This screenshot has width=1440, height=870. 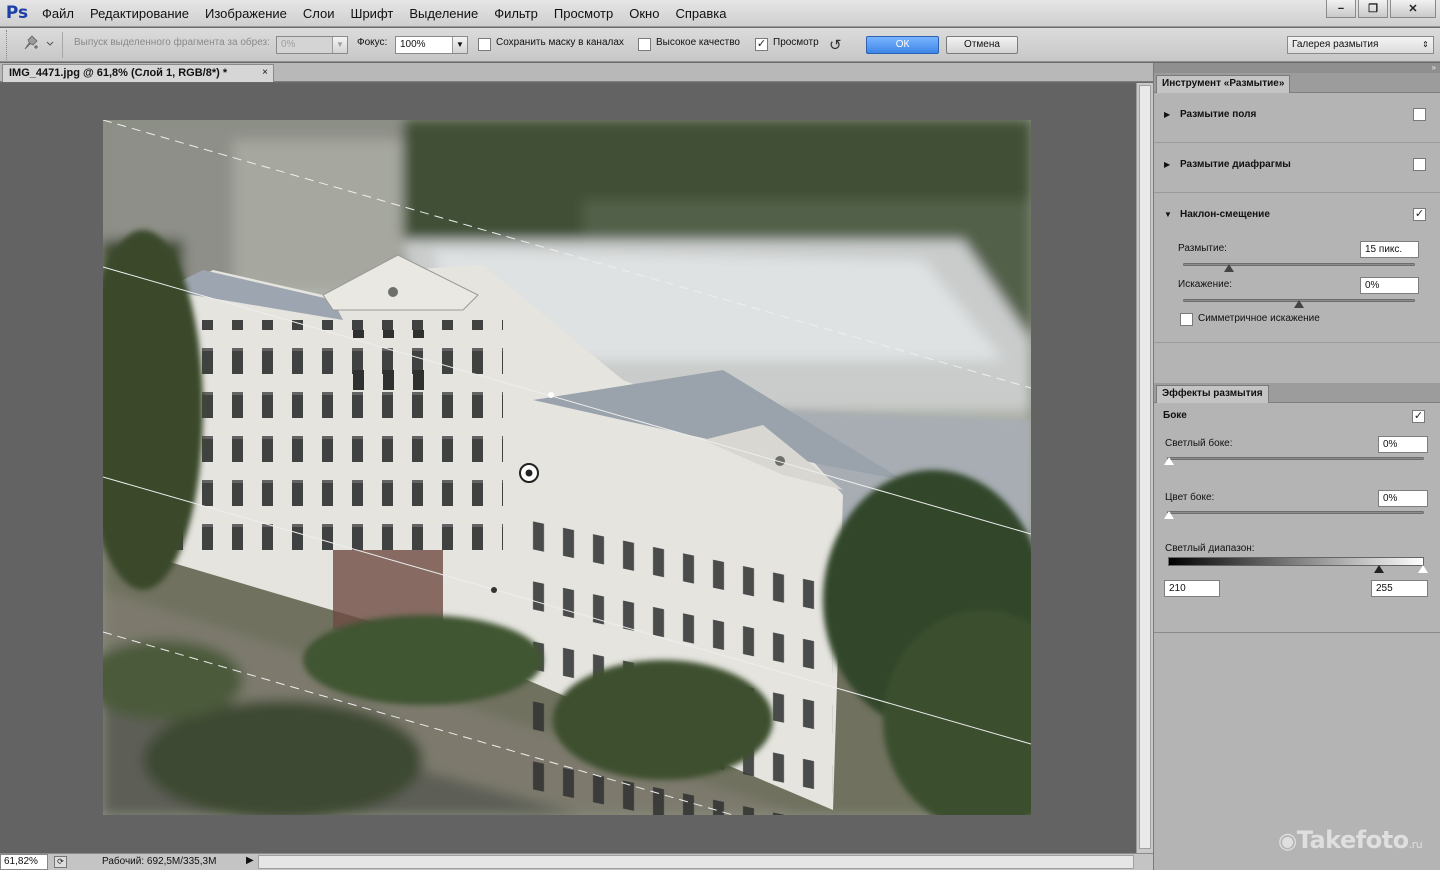 I want to click on watermark-brand: Takefoto, so click(x=1352, y=840).